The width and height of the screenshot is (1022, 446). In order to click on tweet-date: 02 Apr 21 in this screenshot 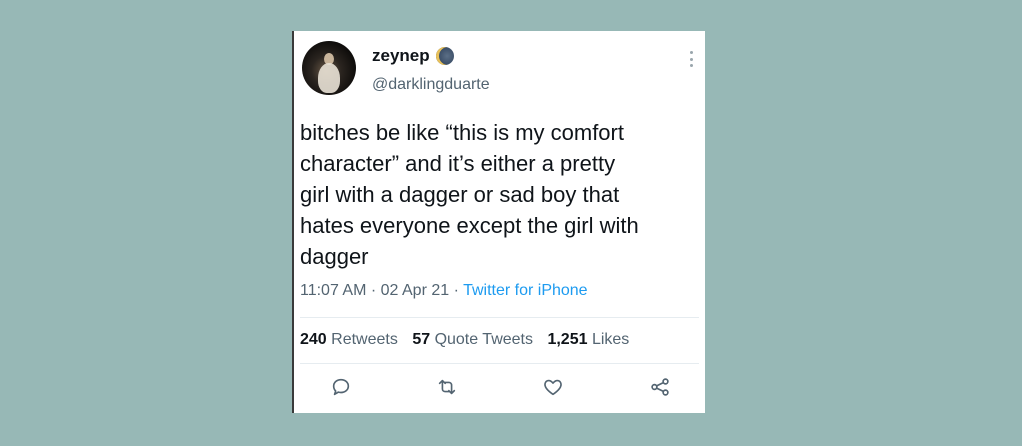, I will do `click(415, 290)`.